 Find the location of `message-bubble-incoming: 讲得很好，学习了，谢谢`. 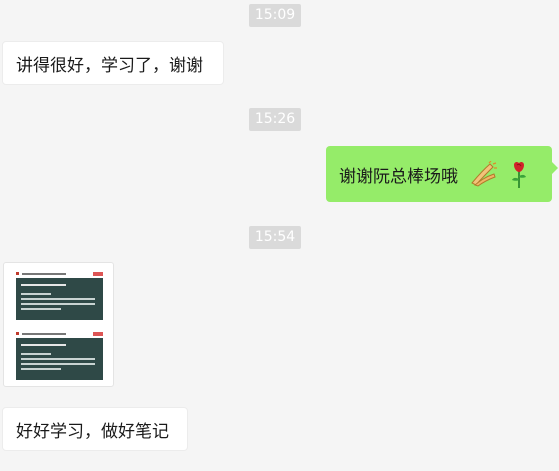

message-bubble-incoming: 讲得很好，学习了，谢谢 is located at coordinates (113, 63).